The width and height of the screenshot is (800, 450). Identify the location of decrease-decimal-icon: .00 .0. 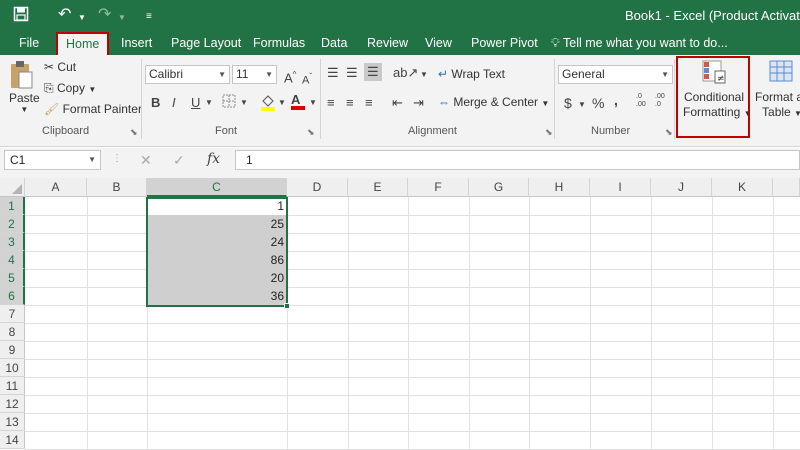
(662, 101).